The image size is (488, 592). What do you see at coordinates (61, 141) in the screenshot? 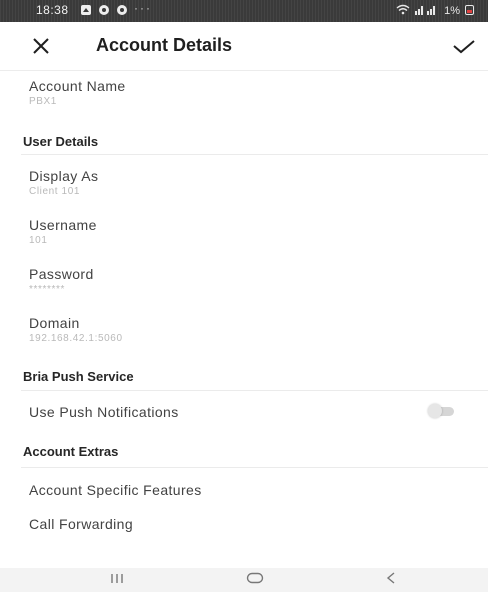
I see `section-user-details: User Details` at bounding box center [61, 141].